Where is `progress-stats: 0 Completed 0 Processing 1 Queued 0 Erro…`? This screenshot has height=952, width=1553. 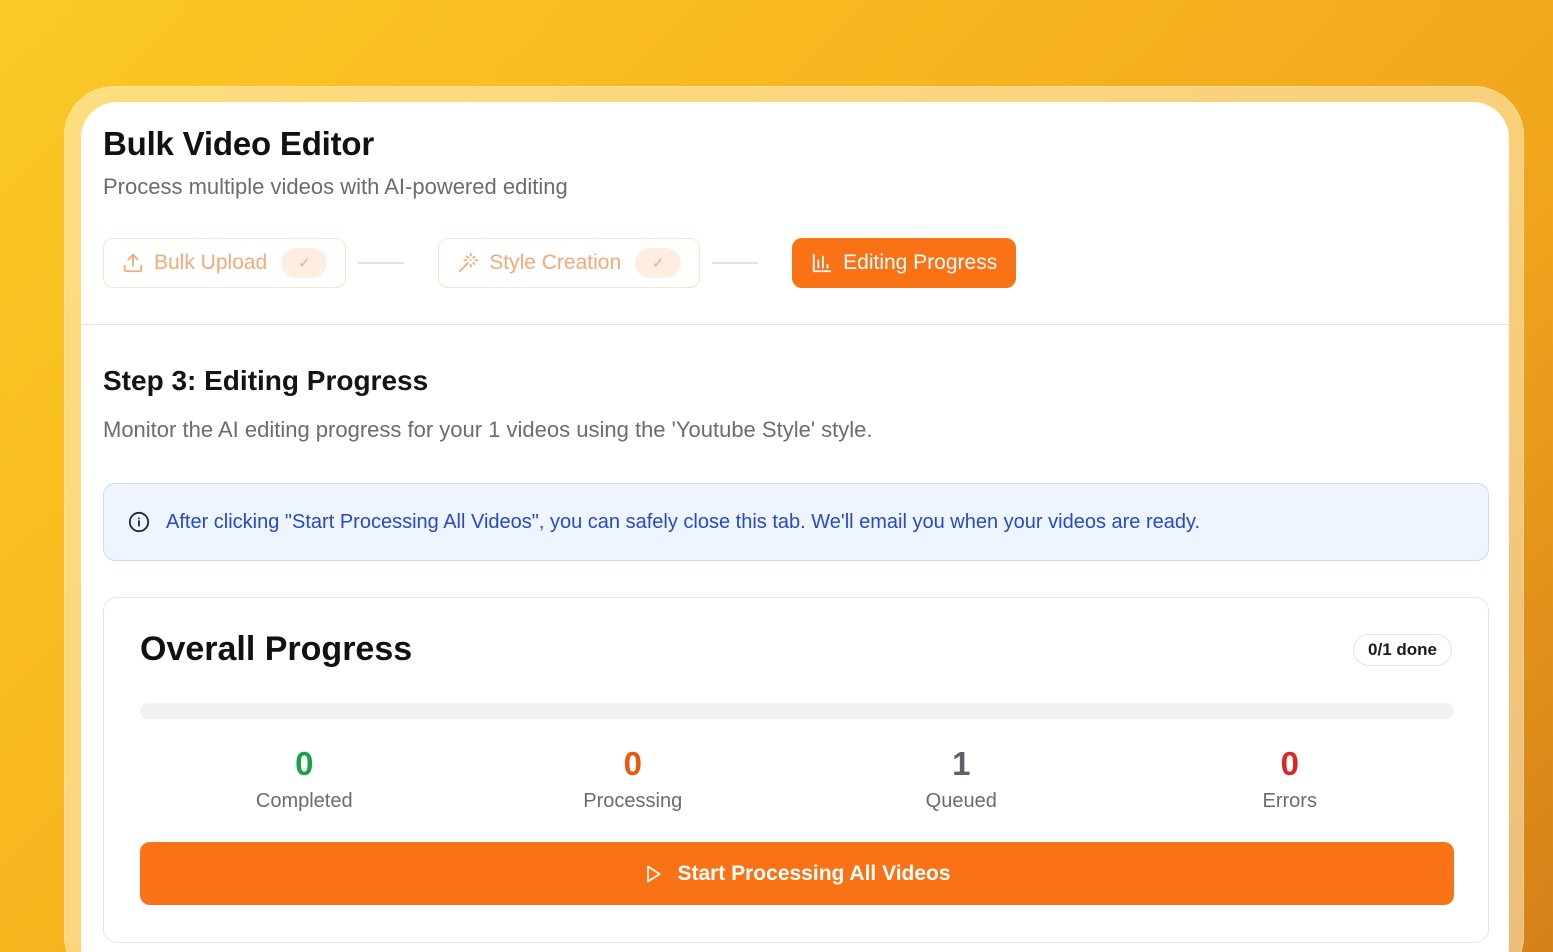
progress-stats: 0 Completed 0 Processing 1 Queued 0 Erro… is located at coordinates (797, 778).